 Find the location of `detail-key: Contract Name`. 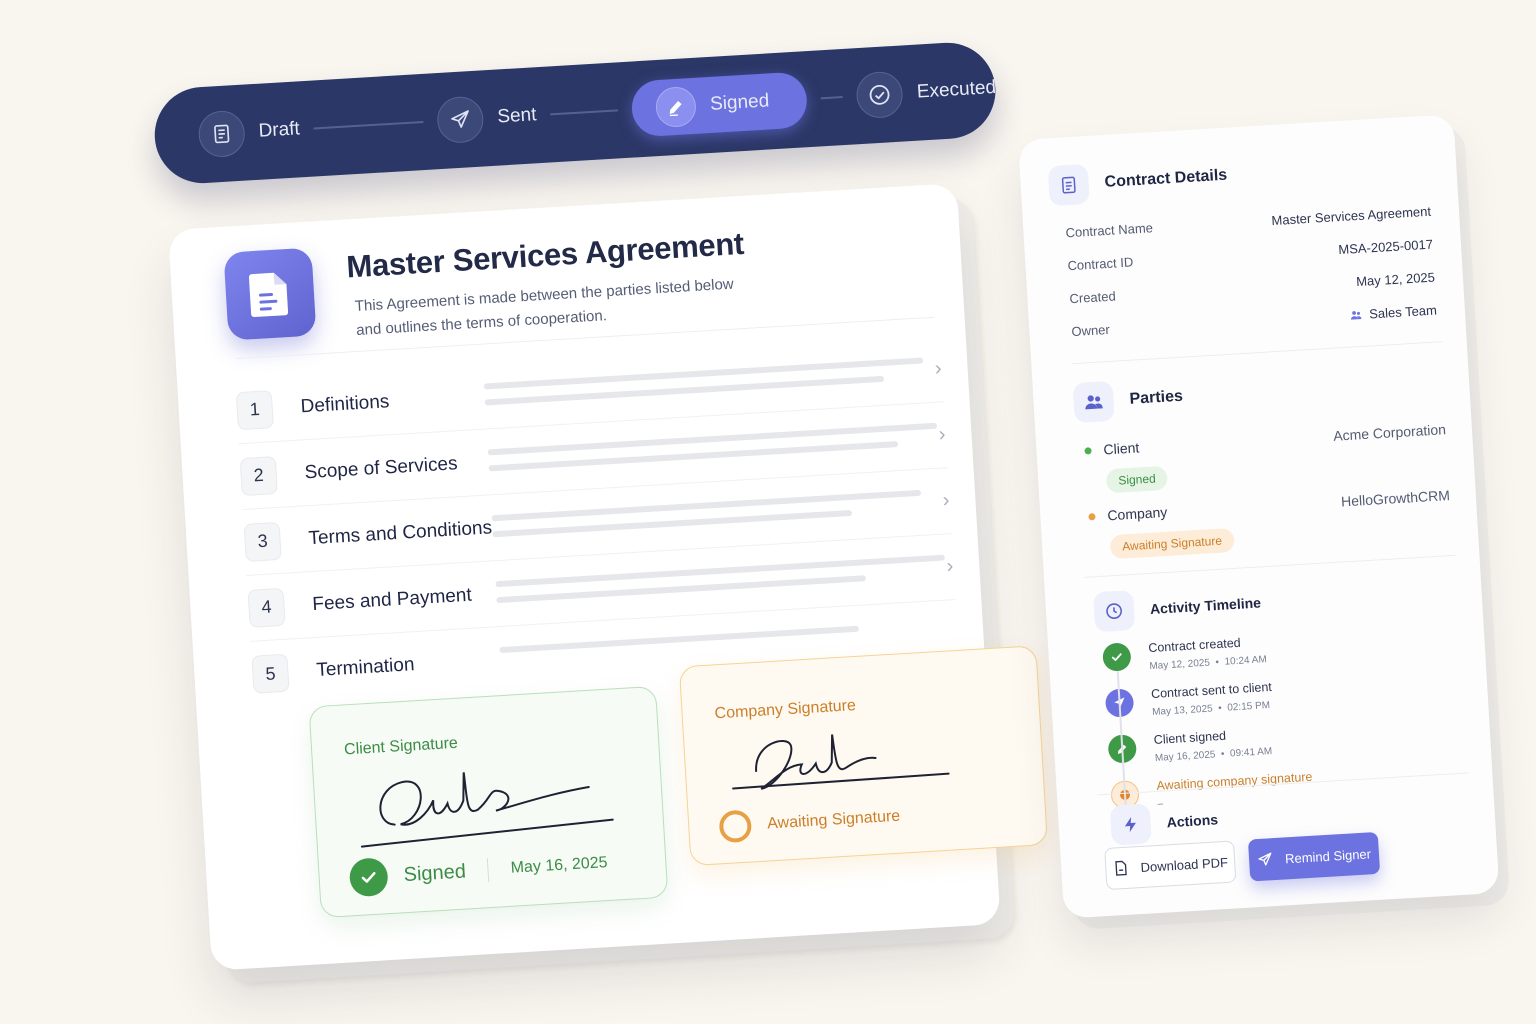

detail-key: Contract Name is located at coordinates (1109, 230).